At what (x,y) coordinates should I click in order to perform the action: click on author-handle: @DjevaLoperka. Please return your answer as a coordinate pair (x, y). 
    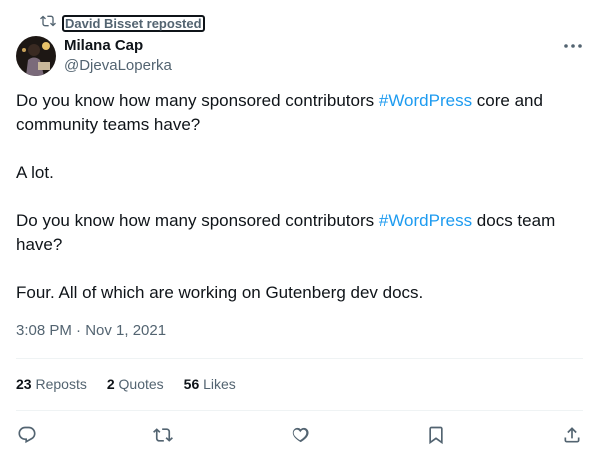
    Looking at the image, I should click on (118, 65).